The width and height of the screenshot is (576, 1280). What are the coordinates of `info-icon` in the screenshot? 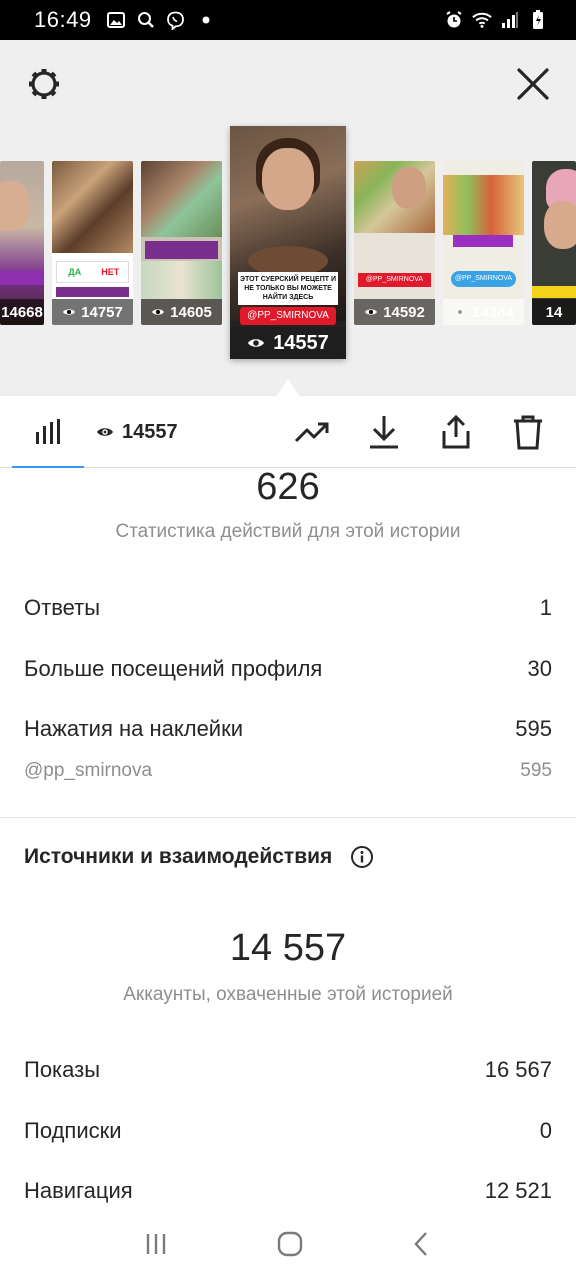 It's located at (362, 857).